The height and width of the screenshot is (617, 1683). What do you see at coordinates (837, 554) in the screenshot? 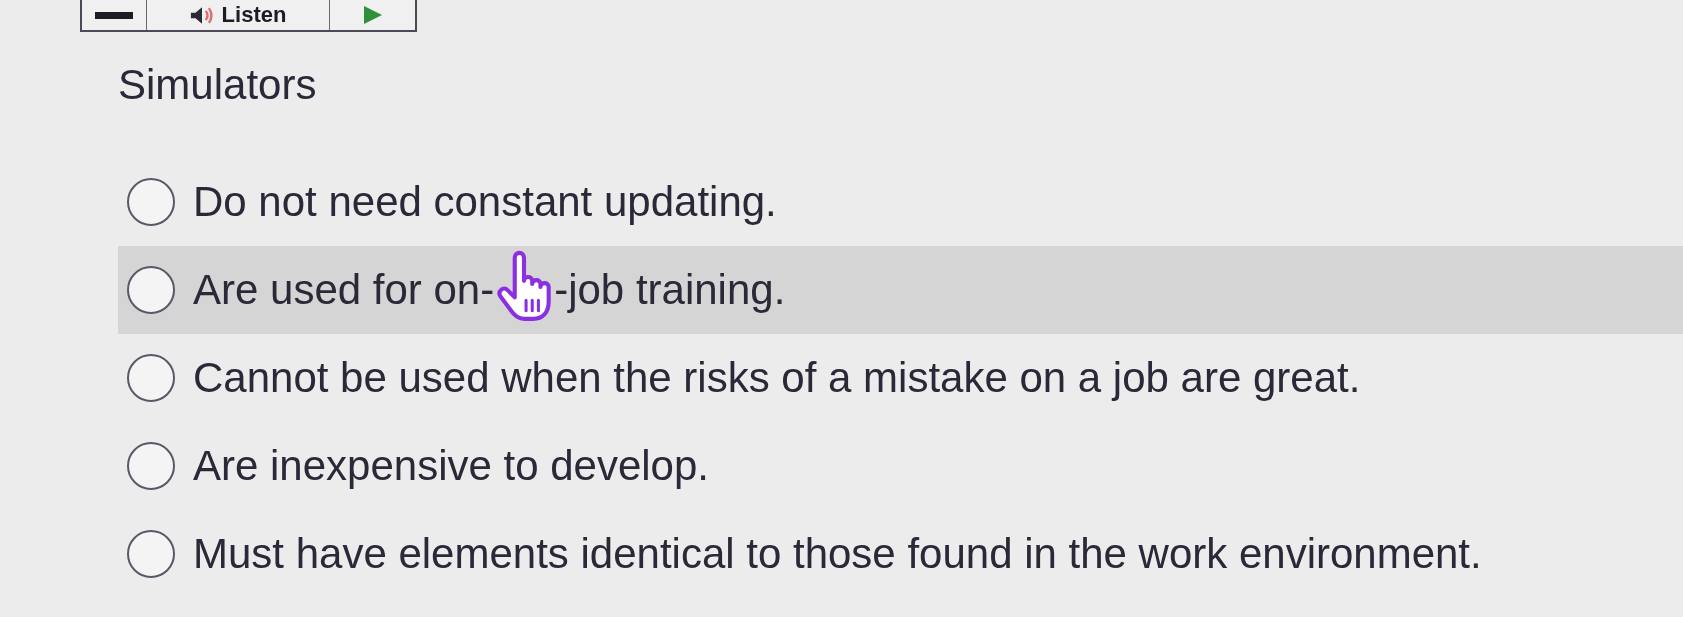
I see `option-text: Must have elements identical to those found in the work environment.` at bounding box center [837, 554].